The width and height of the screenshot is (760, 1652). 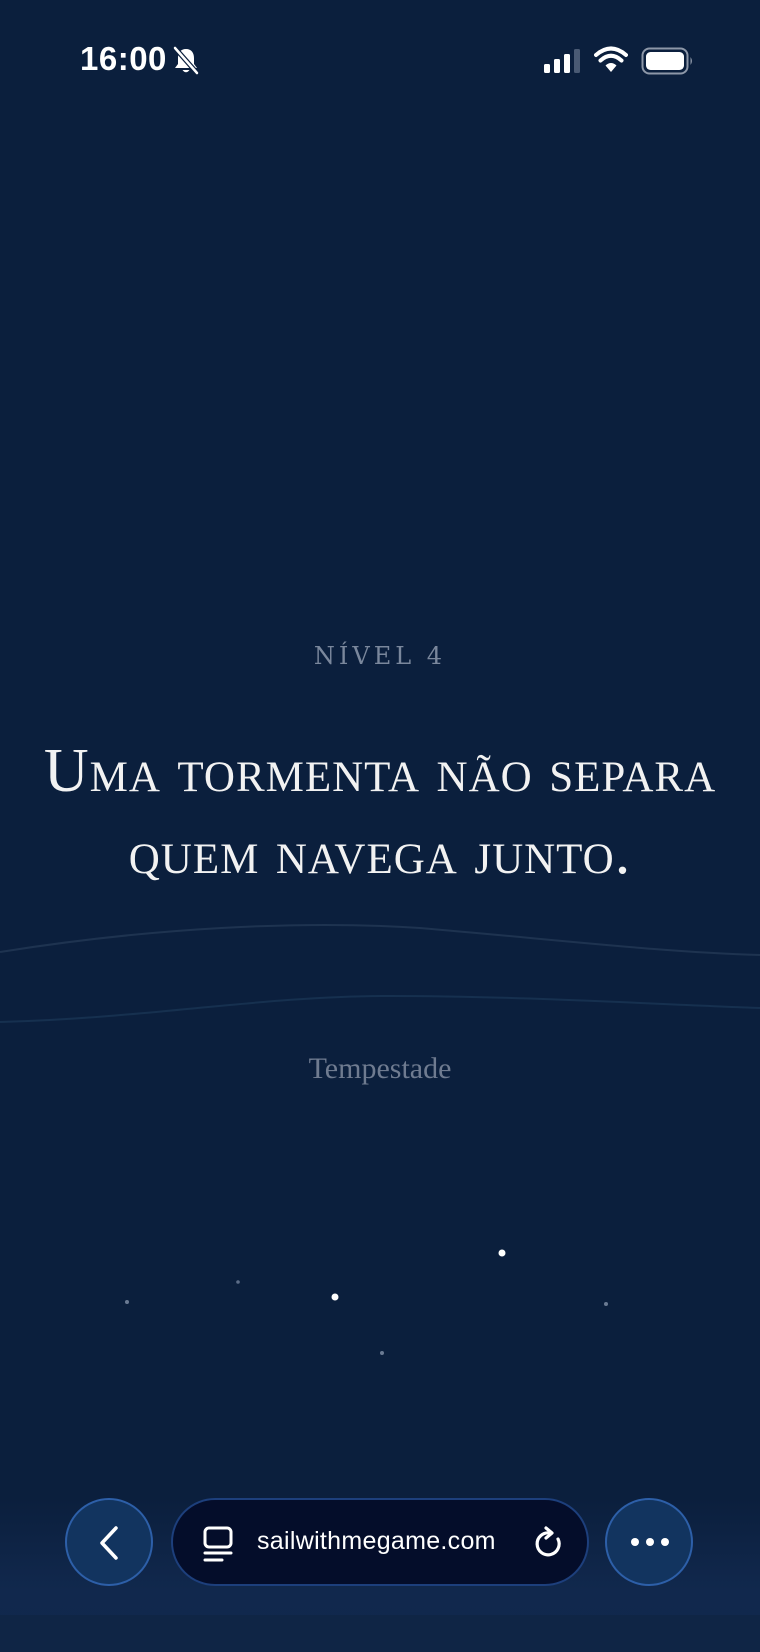 What do you see at coordinates (549, 1543) in the screenshot?
I see `reload-icon` at bounding box center [549, 1543].